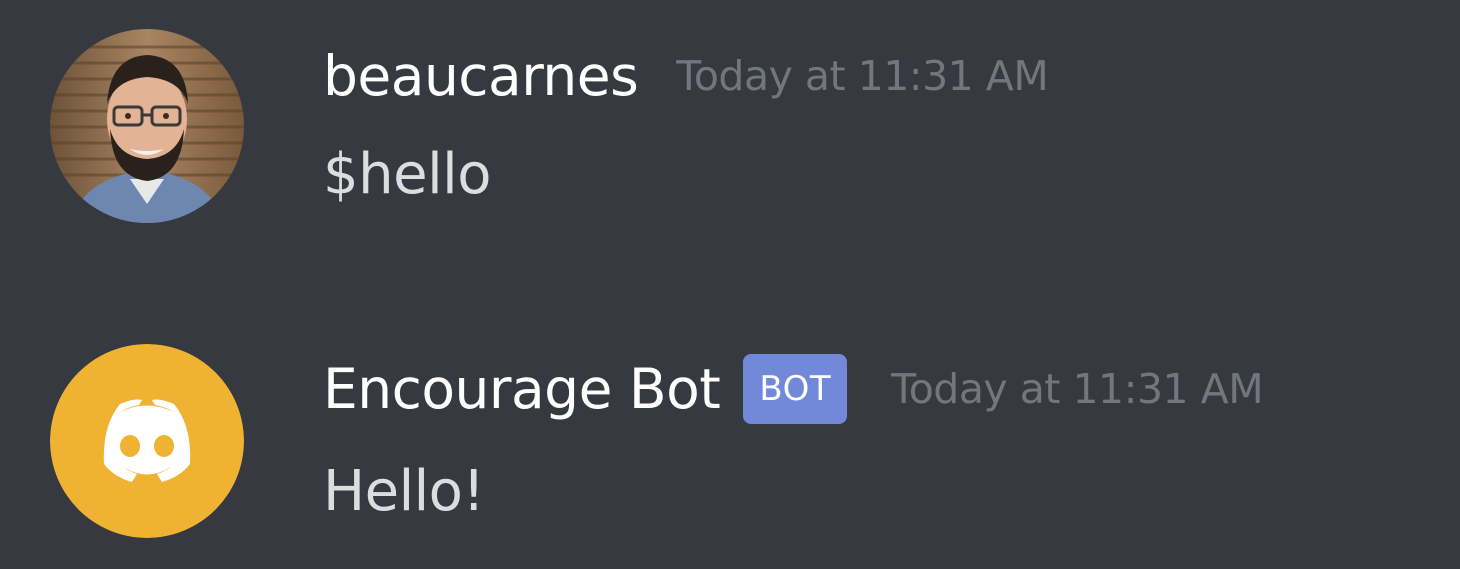 This screenshot has width=1460, height=569. I want to click on message-header: beaucarnes Today at 11:31 AM, so click(686, 76).